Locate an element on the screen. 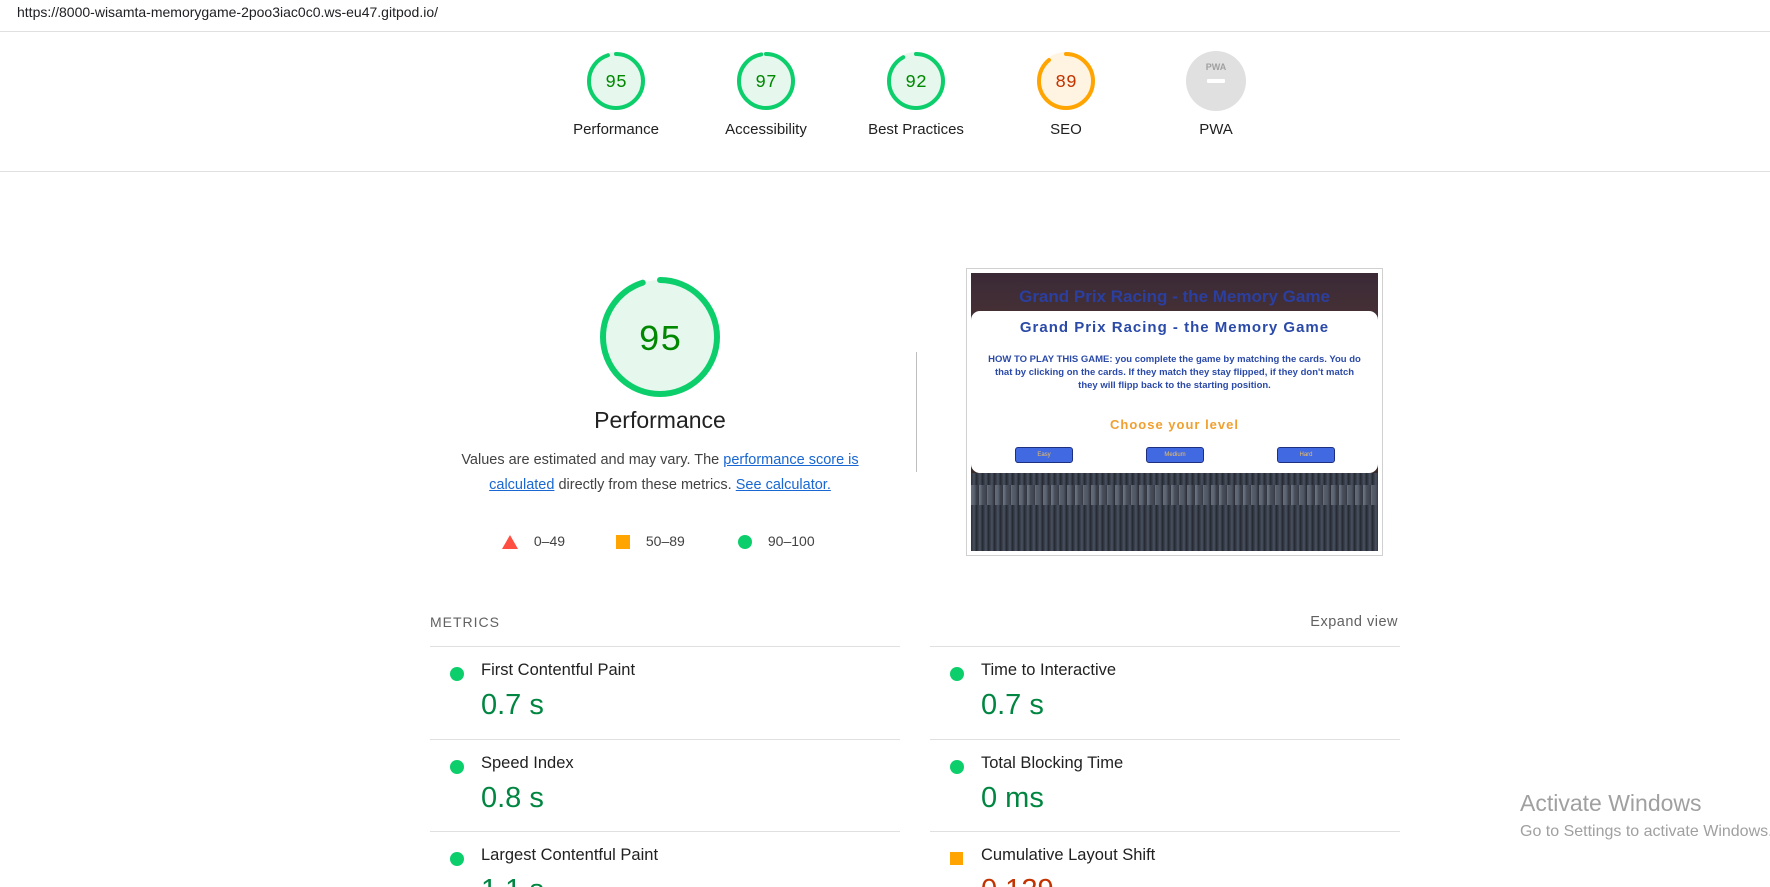 This screenshot has height=887, width=1770. performance-title: Performance is located at coordinates (660, 420).